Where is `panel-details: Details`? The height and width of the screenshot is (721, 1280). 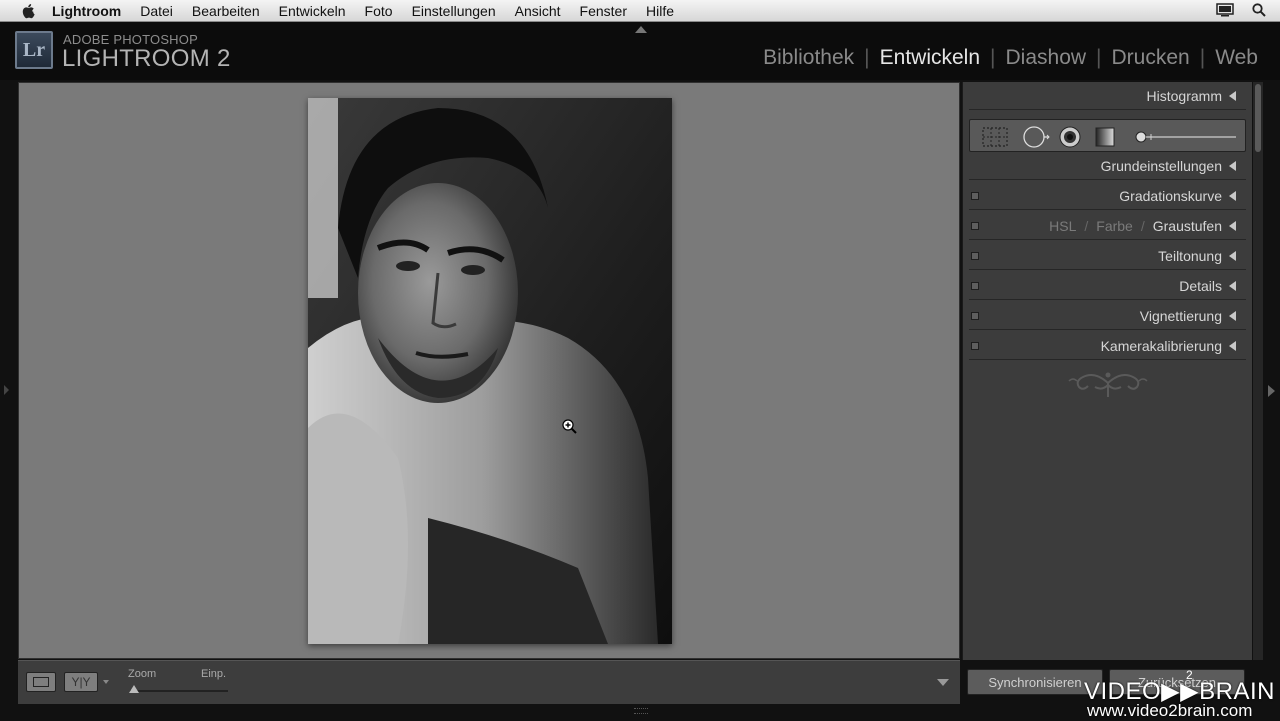 panel-details: Details is located at coordinates (1107, 286).